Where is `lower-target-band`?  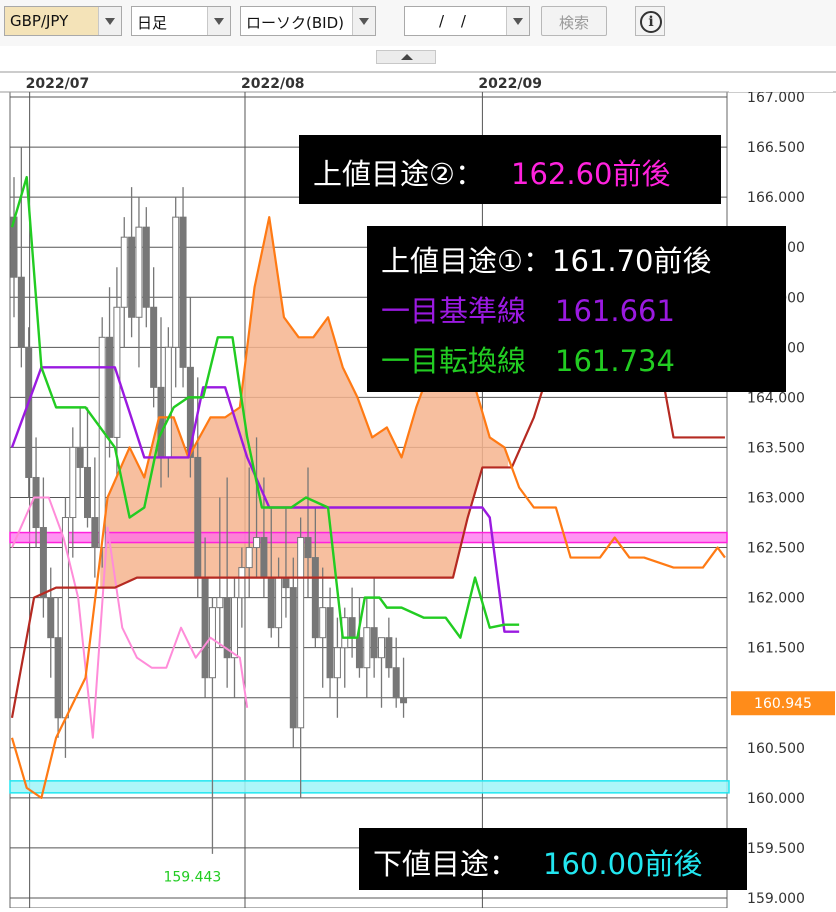
lower-target-band is located at coordinates (369, 787).